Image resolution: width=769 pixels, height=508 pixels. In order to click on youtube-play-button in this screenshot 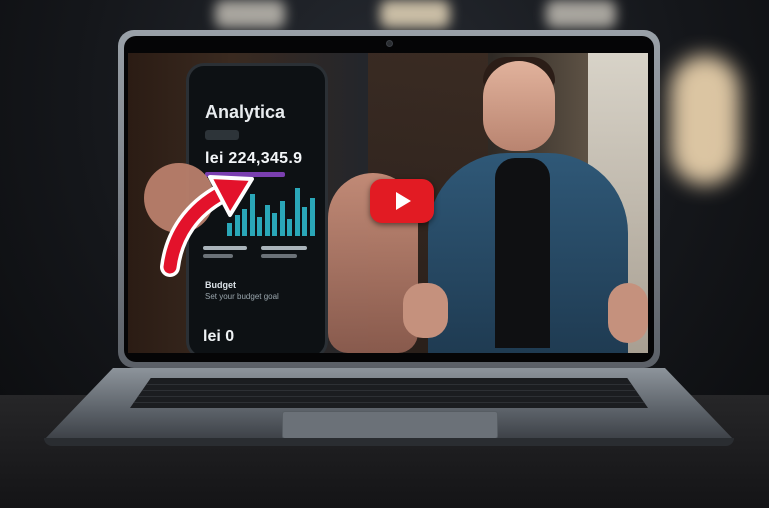, I will do `click(402, 201)`.